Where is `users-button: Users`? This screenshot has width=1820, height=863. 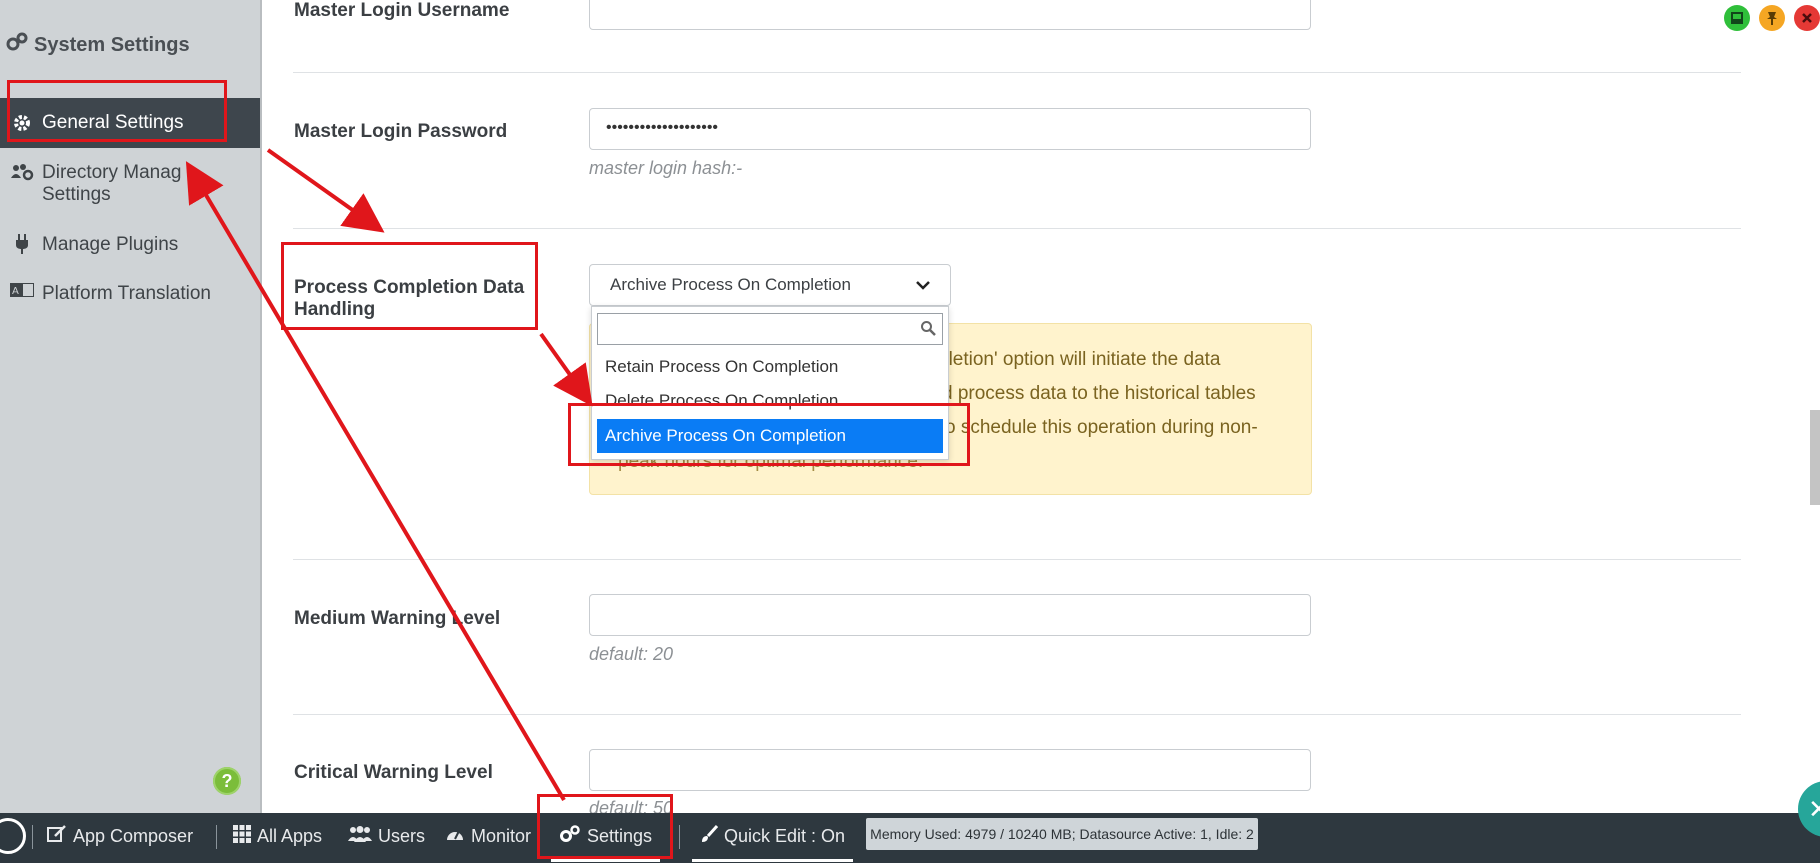 users-button: Users is located at coordinates (386, 836).